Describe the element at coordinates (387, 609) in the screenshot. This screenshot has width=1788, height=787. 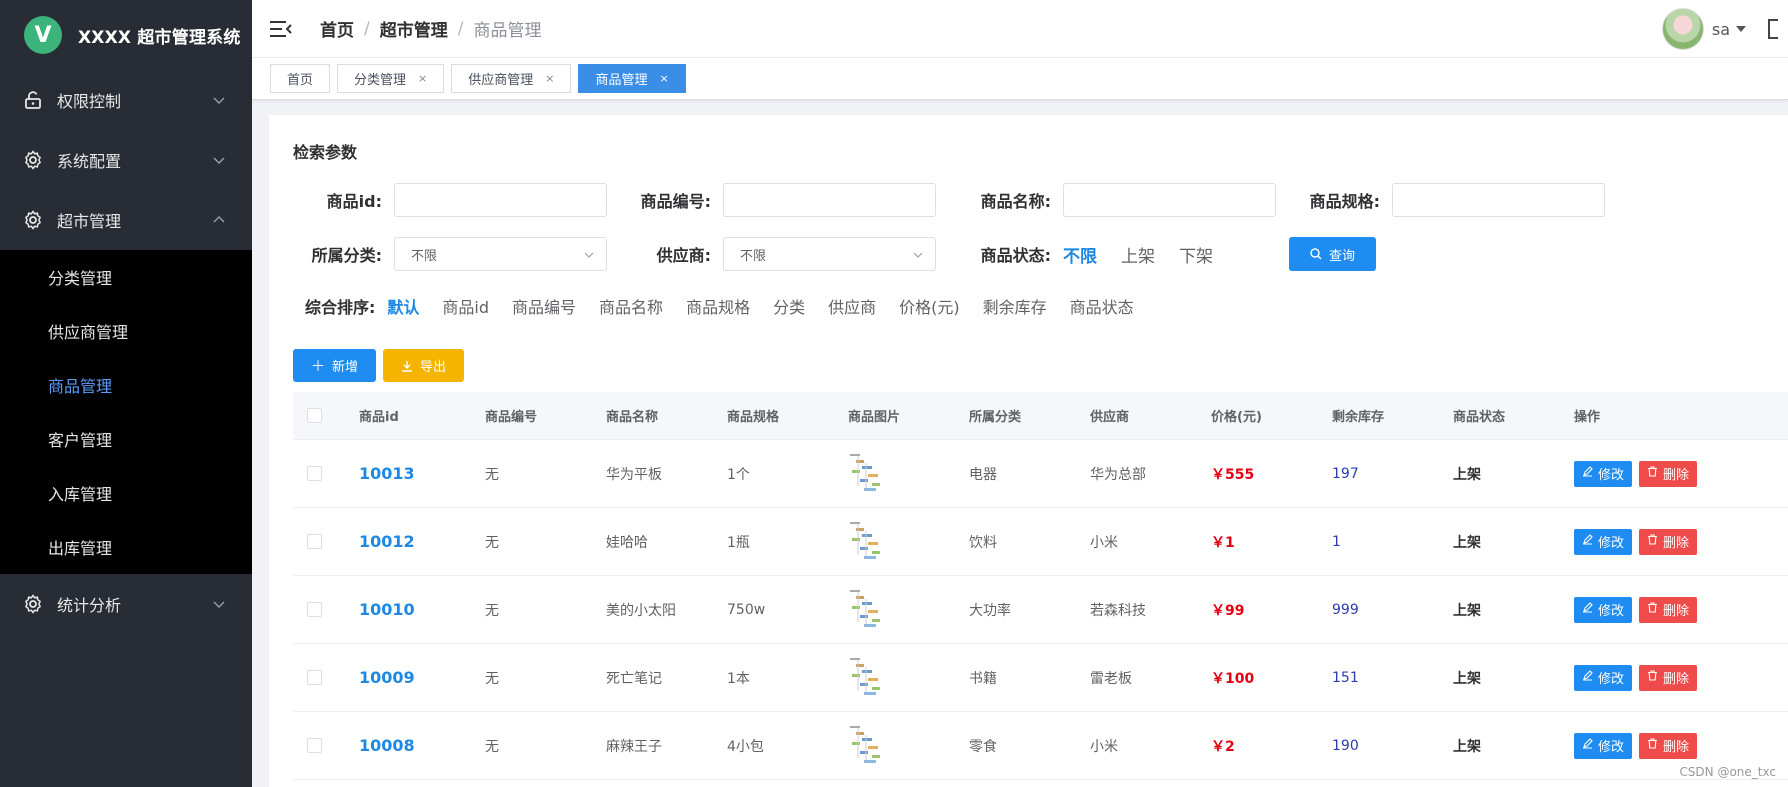
I see `goods-id-link: 10010` at that location.